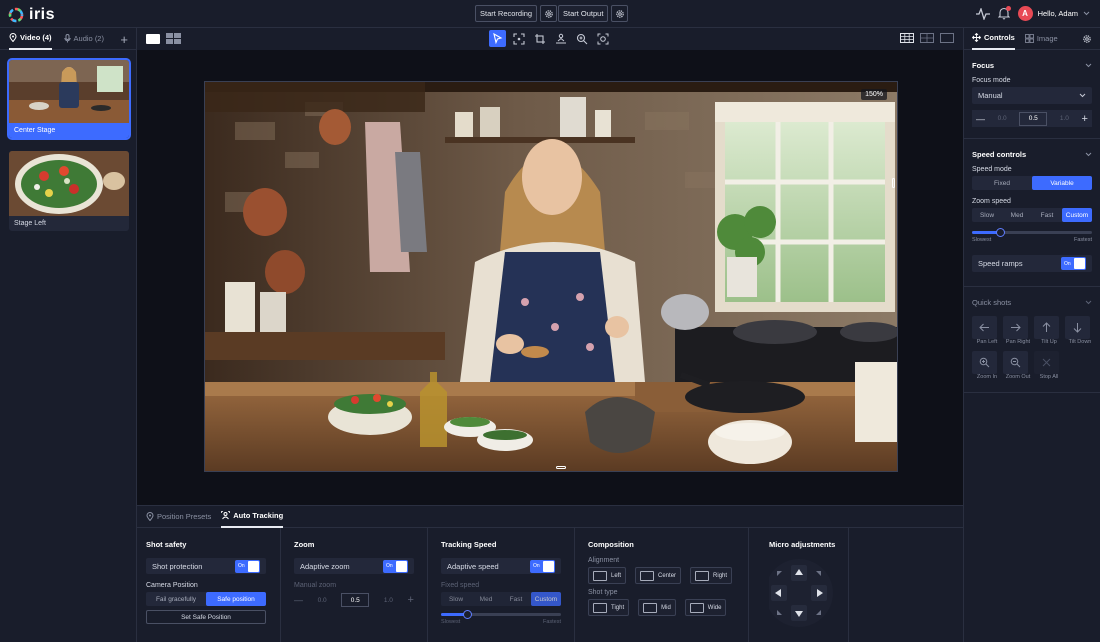  Describe the element at coordinates (411, 600) in the screenshot. I see `manual-zoom-increment: +` at that location.